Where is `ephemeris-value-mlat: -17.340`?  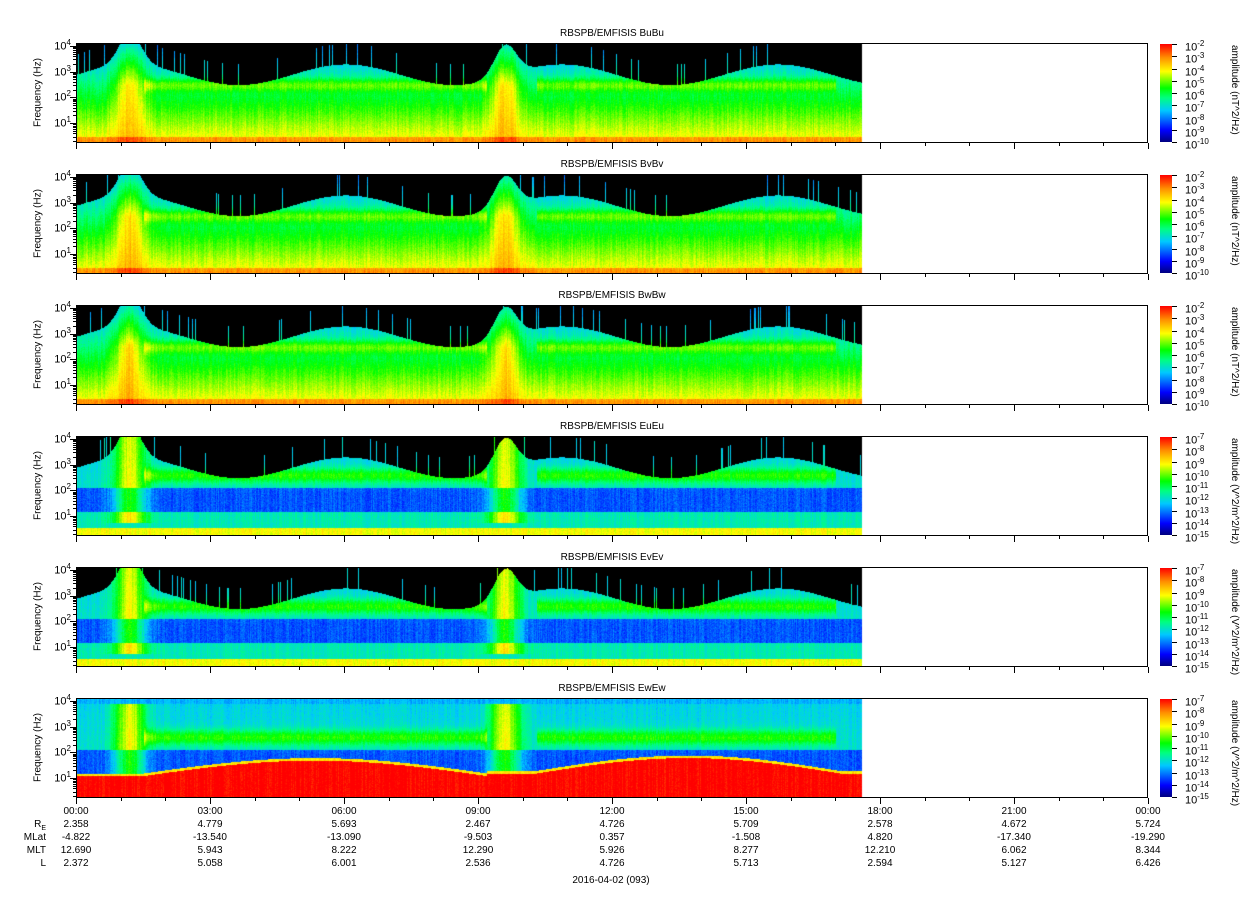
ephemeris-value-mlat: -17.340 is located at coordinates (1014, 837).